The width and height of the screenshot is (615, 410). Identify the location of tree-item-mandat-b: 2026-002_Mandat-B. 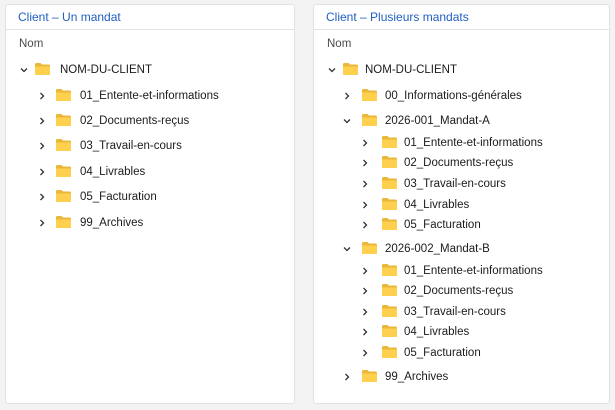
(461, 249).